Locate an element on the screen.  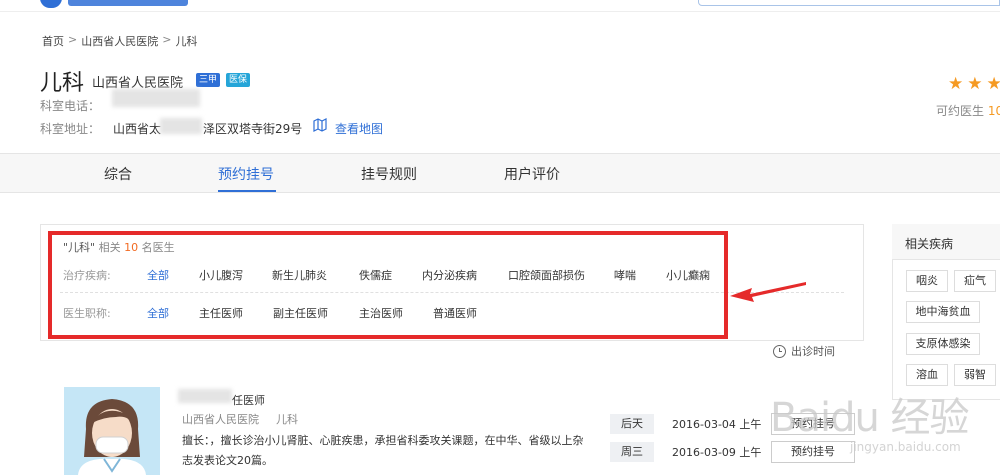
doctor-avatar is located at coordinates (112, 431).